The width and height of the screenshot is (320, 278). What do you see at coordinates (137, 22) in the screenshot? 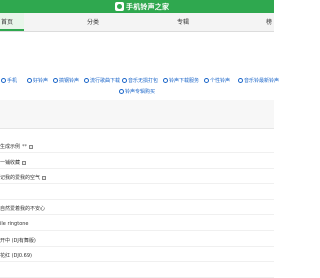
I see `main-nav` at bounding box center [137, 22].